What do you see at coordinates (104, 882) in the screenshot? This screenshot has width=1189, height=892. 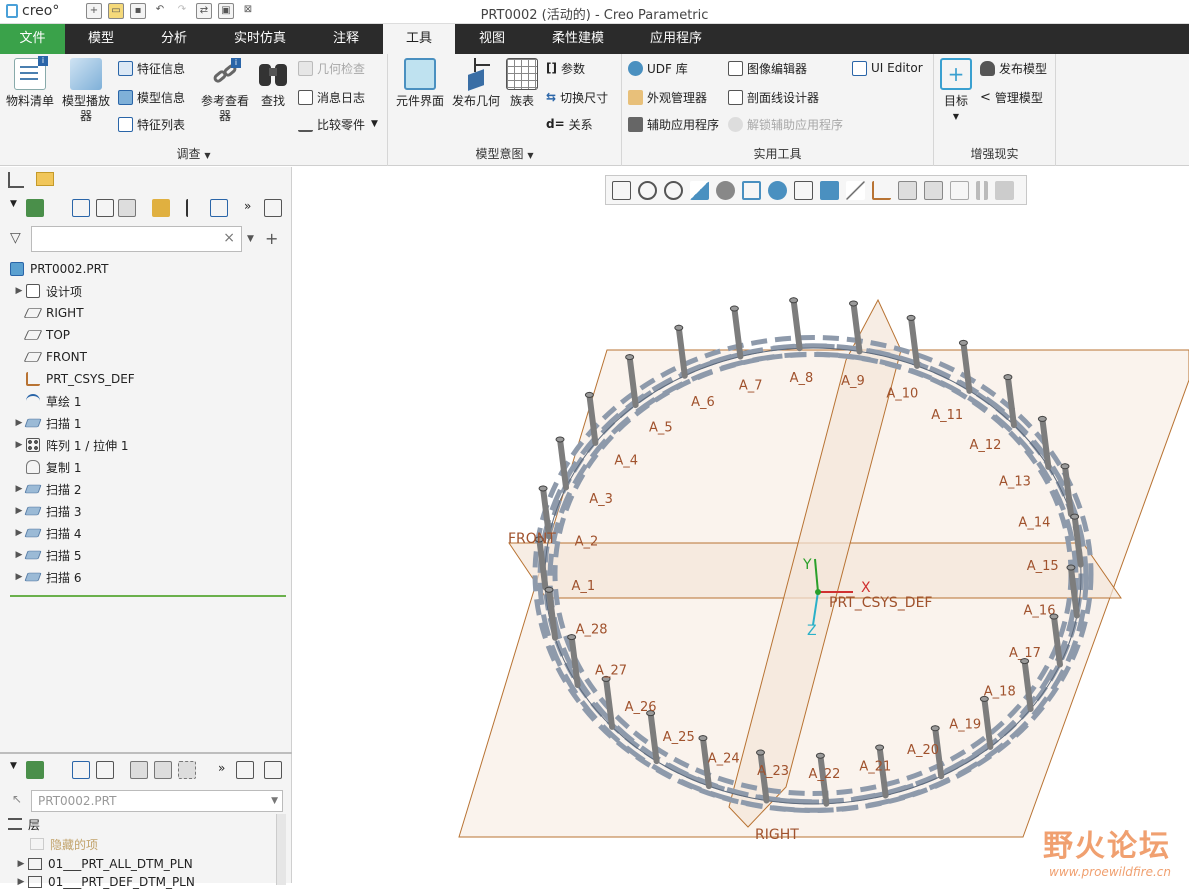 I see `layer-row: ▶ 01___PRT_DEF_DTM_PLN` at bounding box center [104, 882].